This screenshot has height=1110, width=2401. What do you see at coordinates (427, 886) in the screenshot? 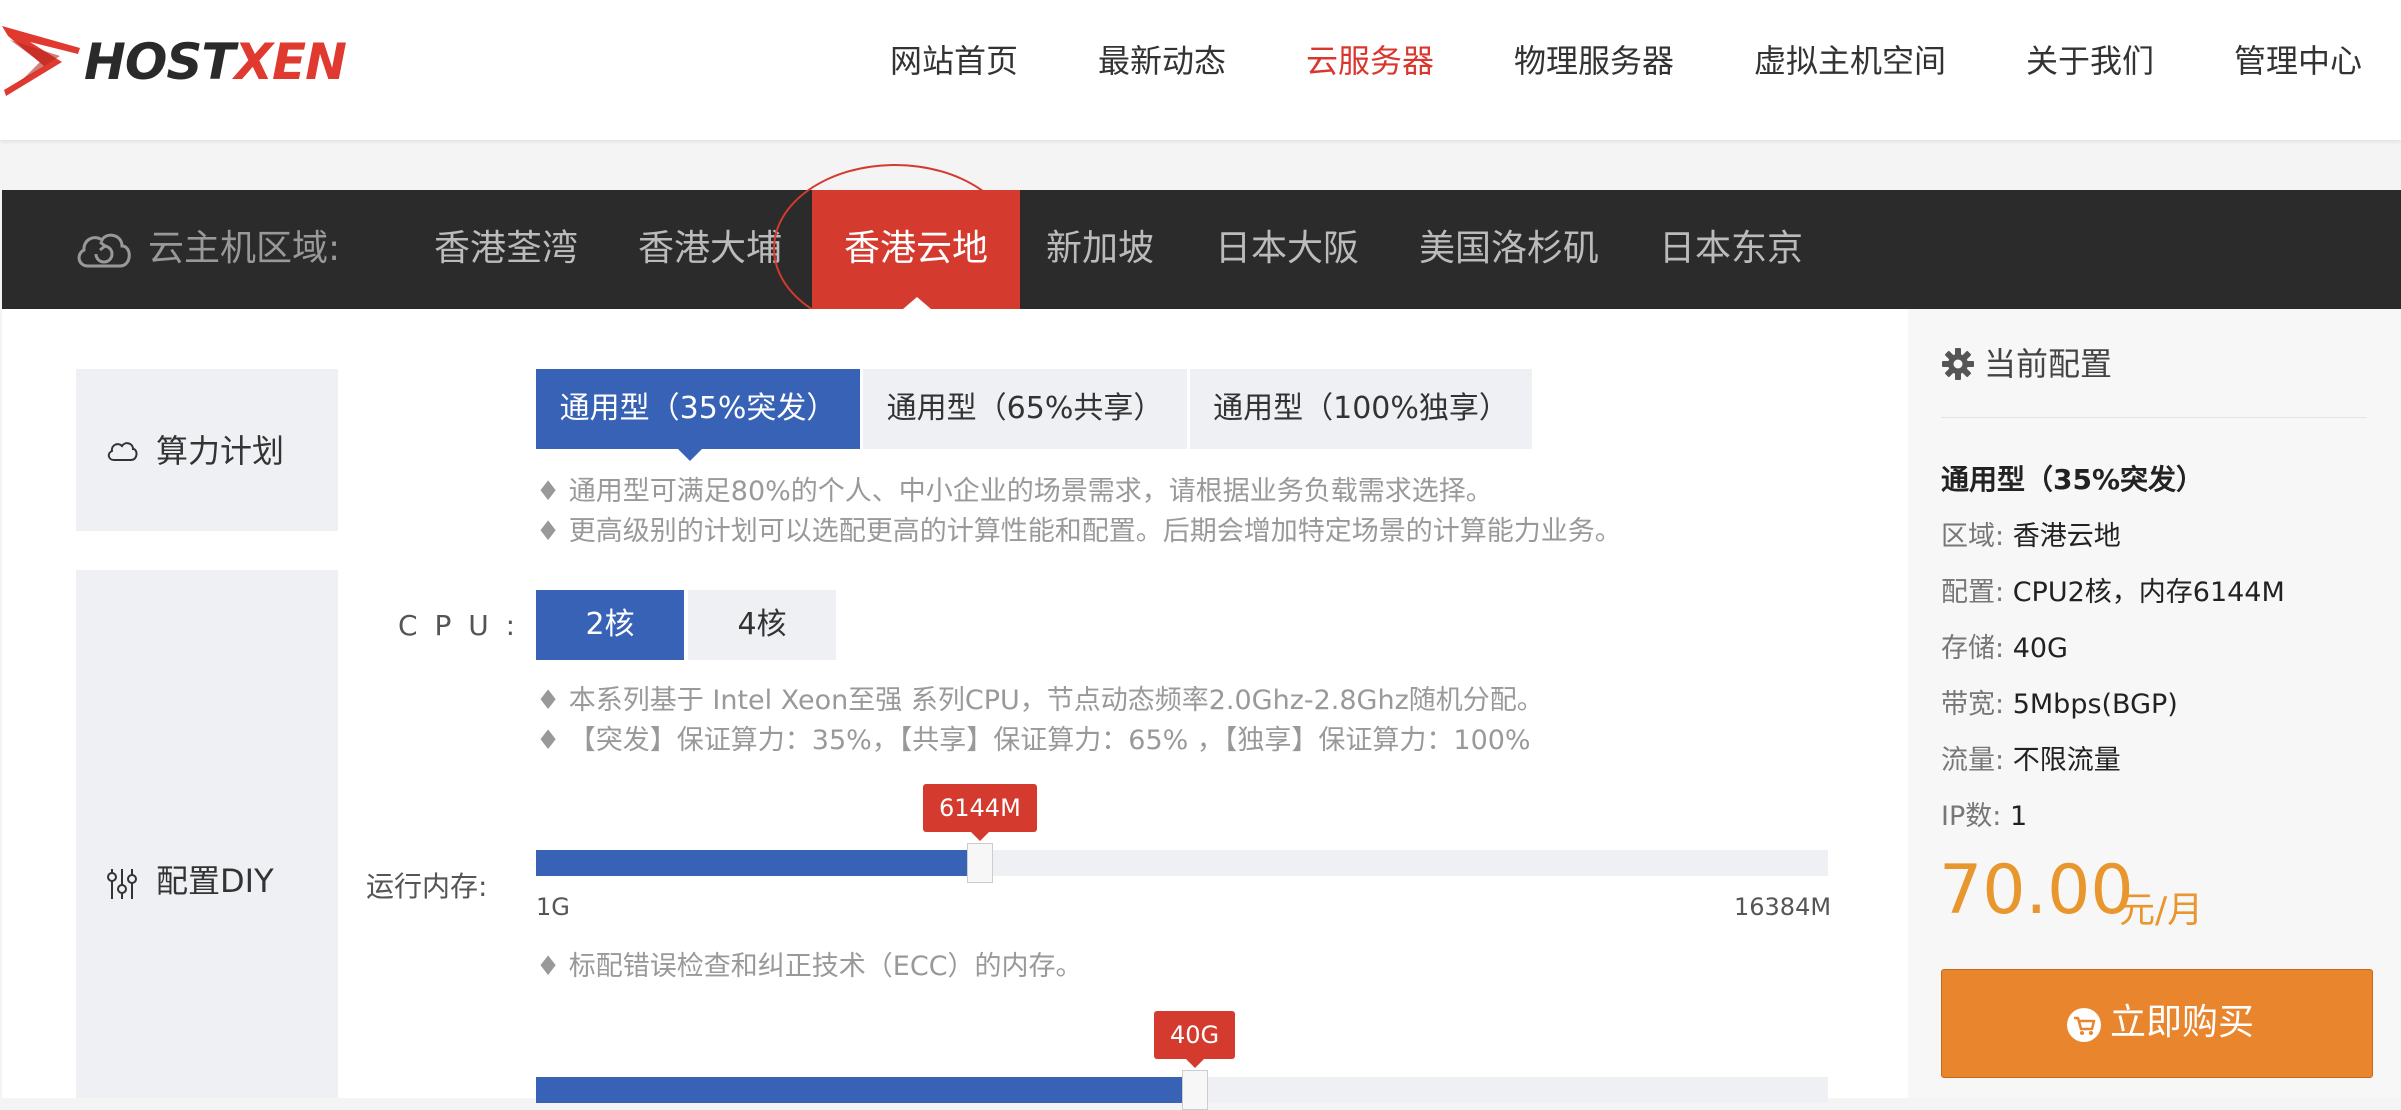
I see `memory-label: 运行内存:` at bounding box center [427, 886].